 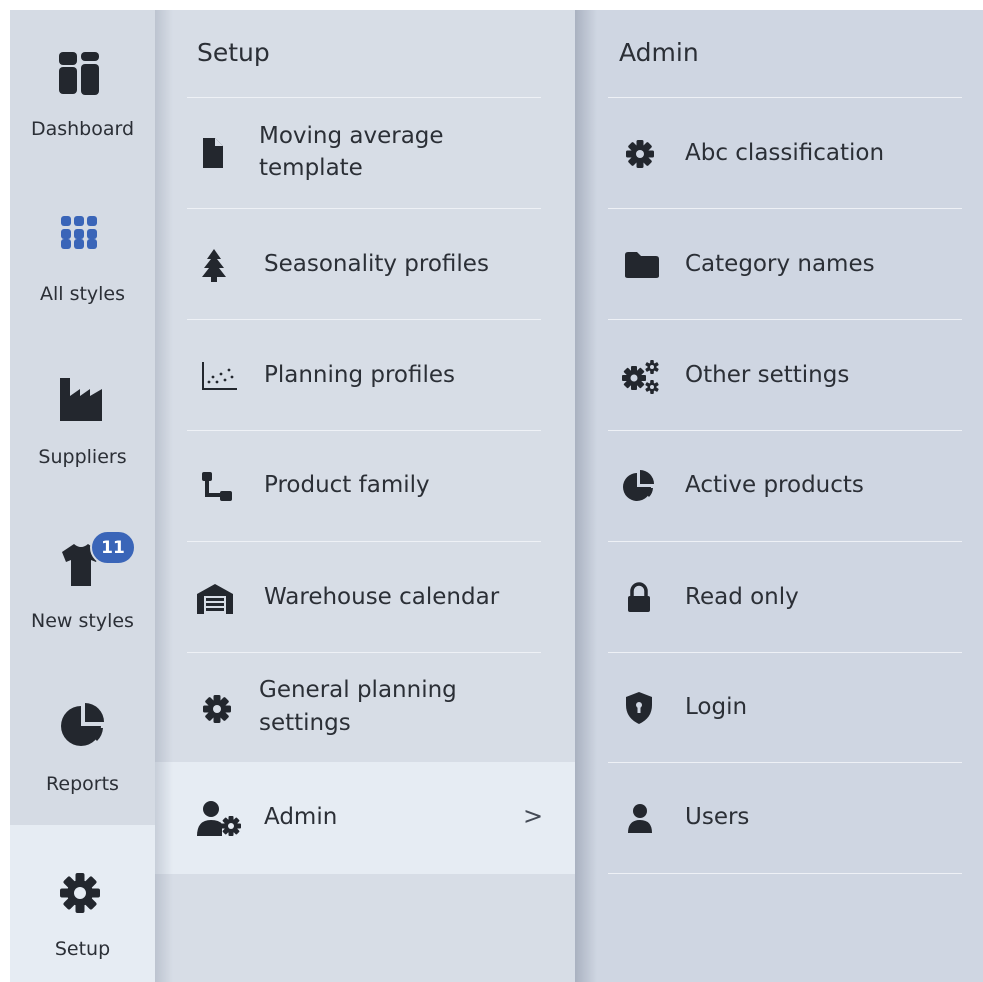 What do you see at coordinates (659, 52) in the screenshot?
I see `admin-title: Admin` at bounding box center [659, 52].